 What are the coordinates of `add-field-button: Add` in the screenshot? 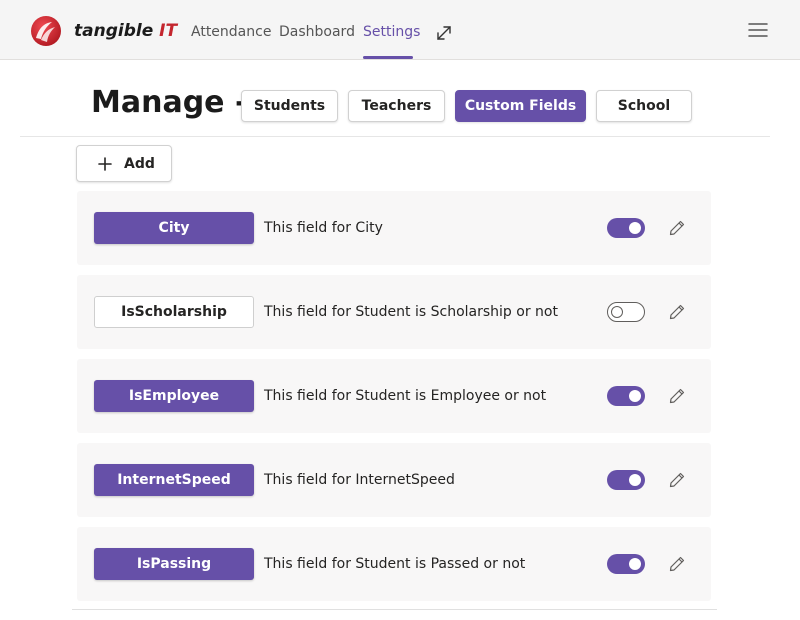 It's located at (124, 163).